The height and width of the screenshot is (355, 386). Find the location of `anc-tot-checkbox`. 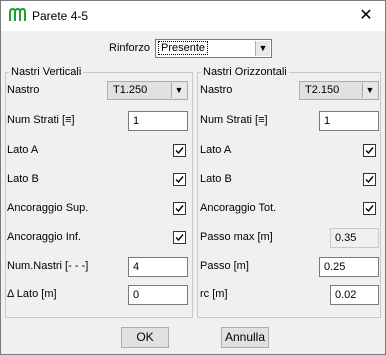

anc-tot-checkbox is located at coordinates (369, 208).